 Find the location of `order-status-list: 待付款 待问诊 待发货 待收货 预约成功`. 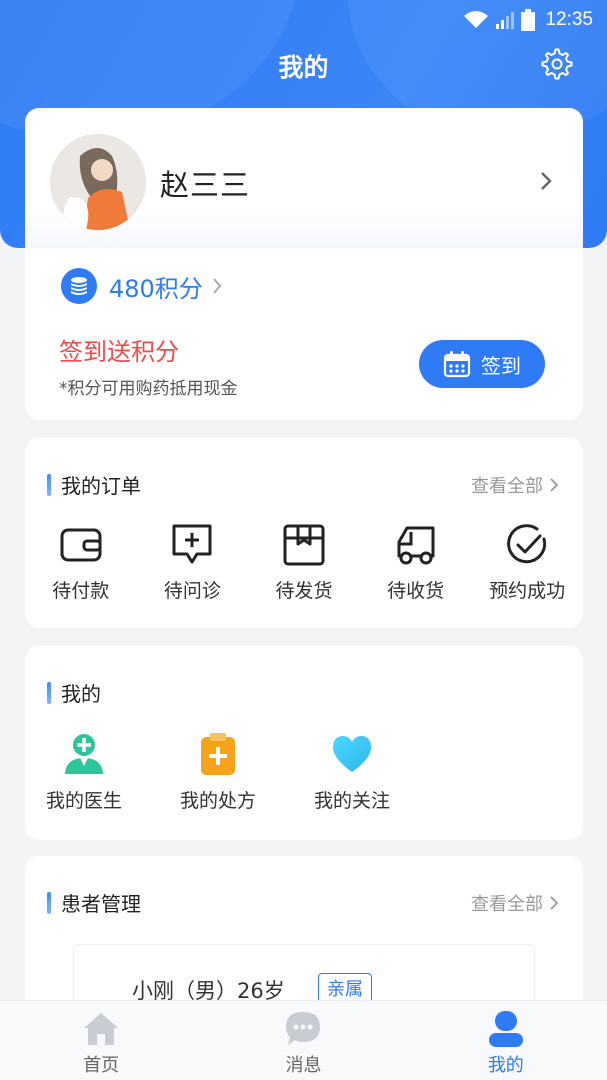

order-status-list: 待付款 待问诊 待发货 待收货 预约成功 is located at coordinates (304, 562).